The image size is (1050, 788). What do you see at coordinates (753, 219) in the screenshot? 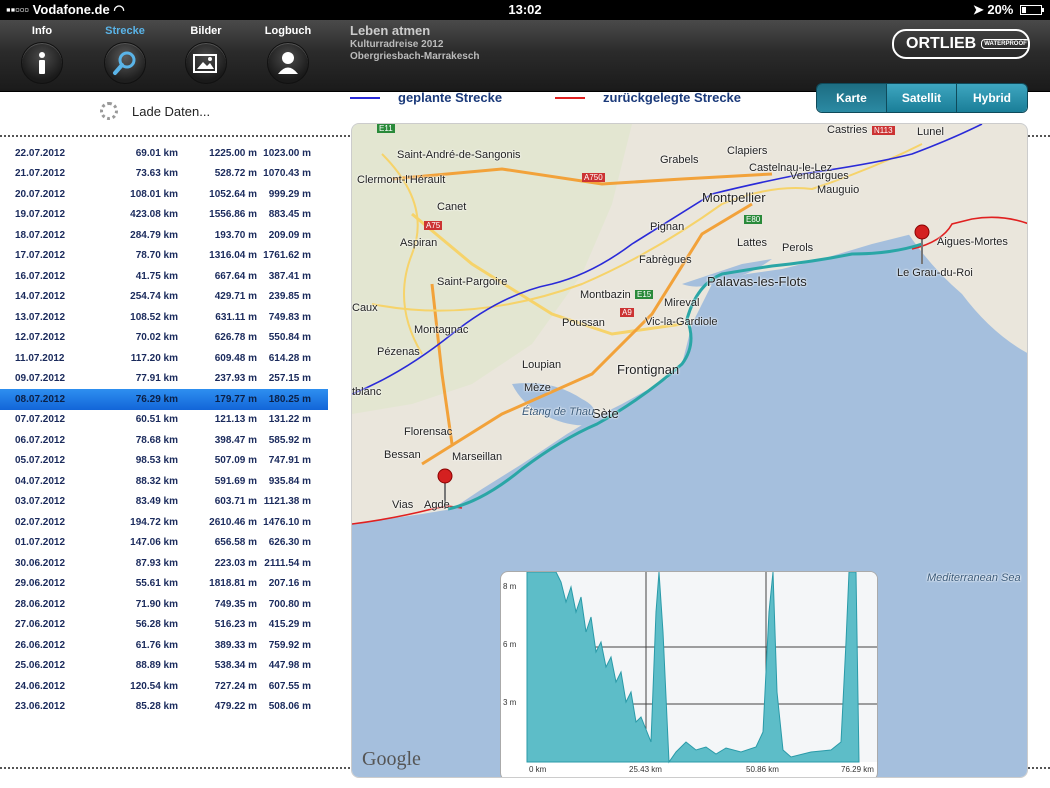
I see `road-label: E80` at bounding box center [753, 219].